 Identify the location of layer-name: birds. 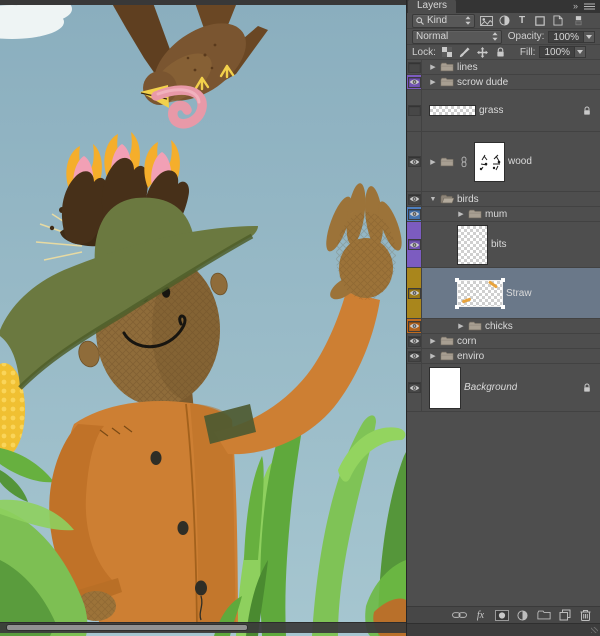
(468, 199).